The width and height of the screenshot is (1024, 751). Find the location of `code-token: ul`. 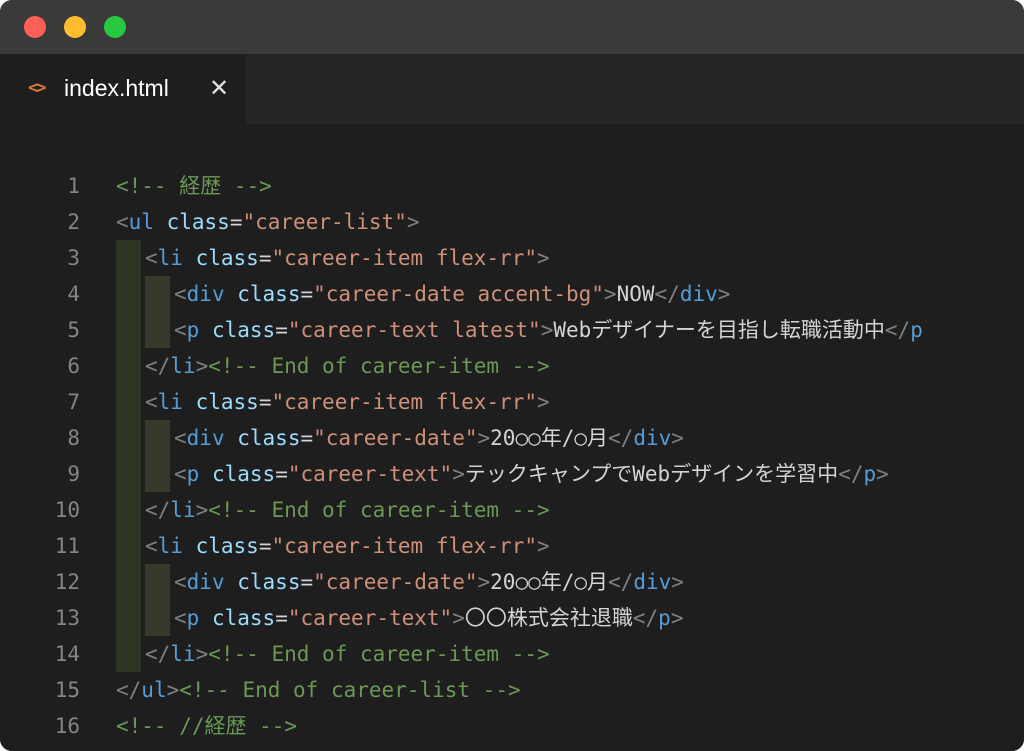

code-token: ul is located at coordinates (141, 222).